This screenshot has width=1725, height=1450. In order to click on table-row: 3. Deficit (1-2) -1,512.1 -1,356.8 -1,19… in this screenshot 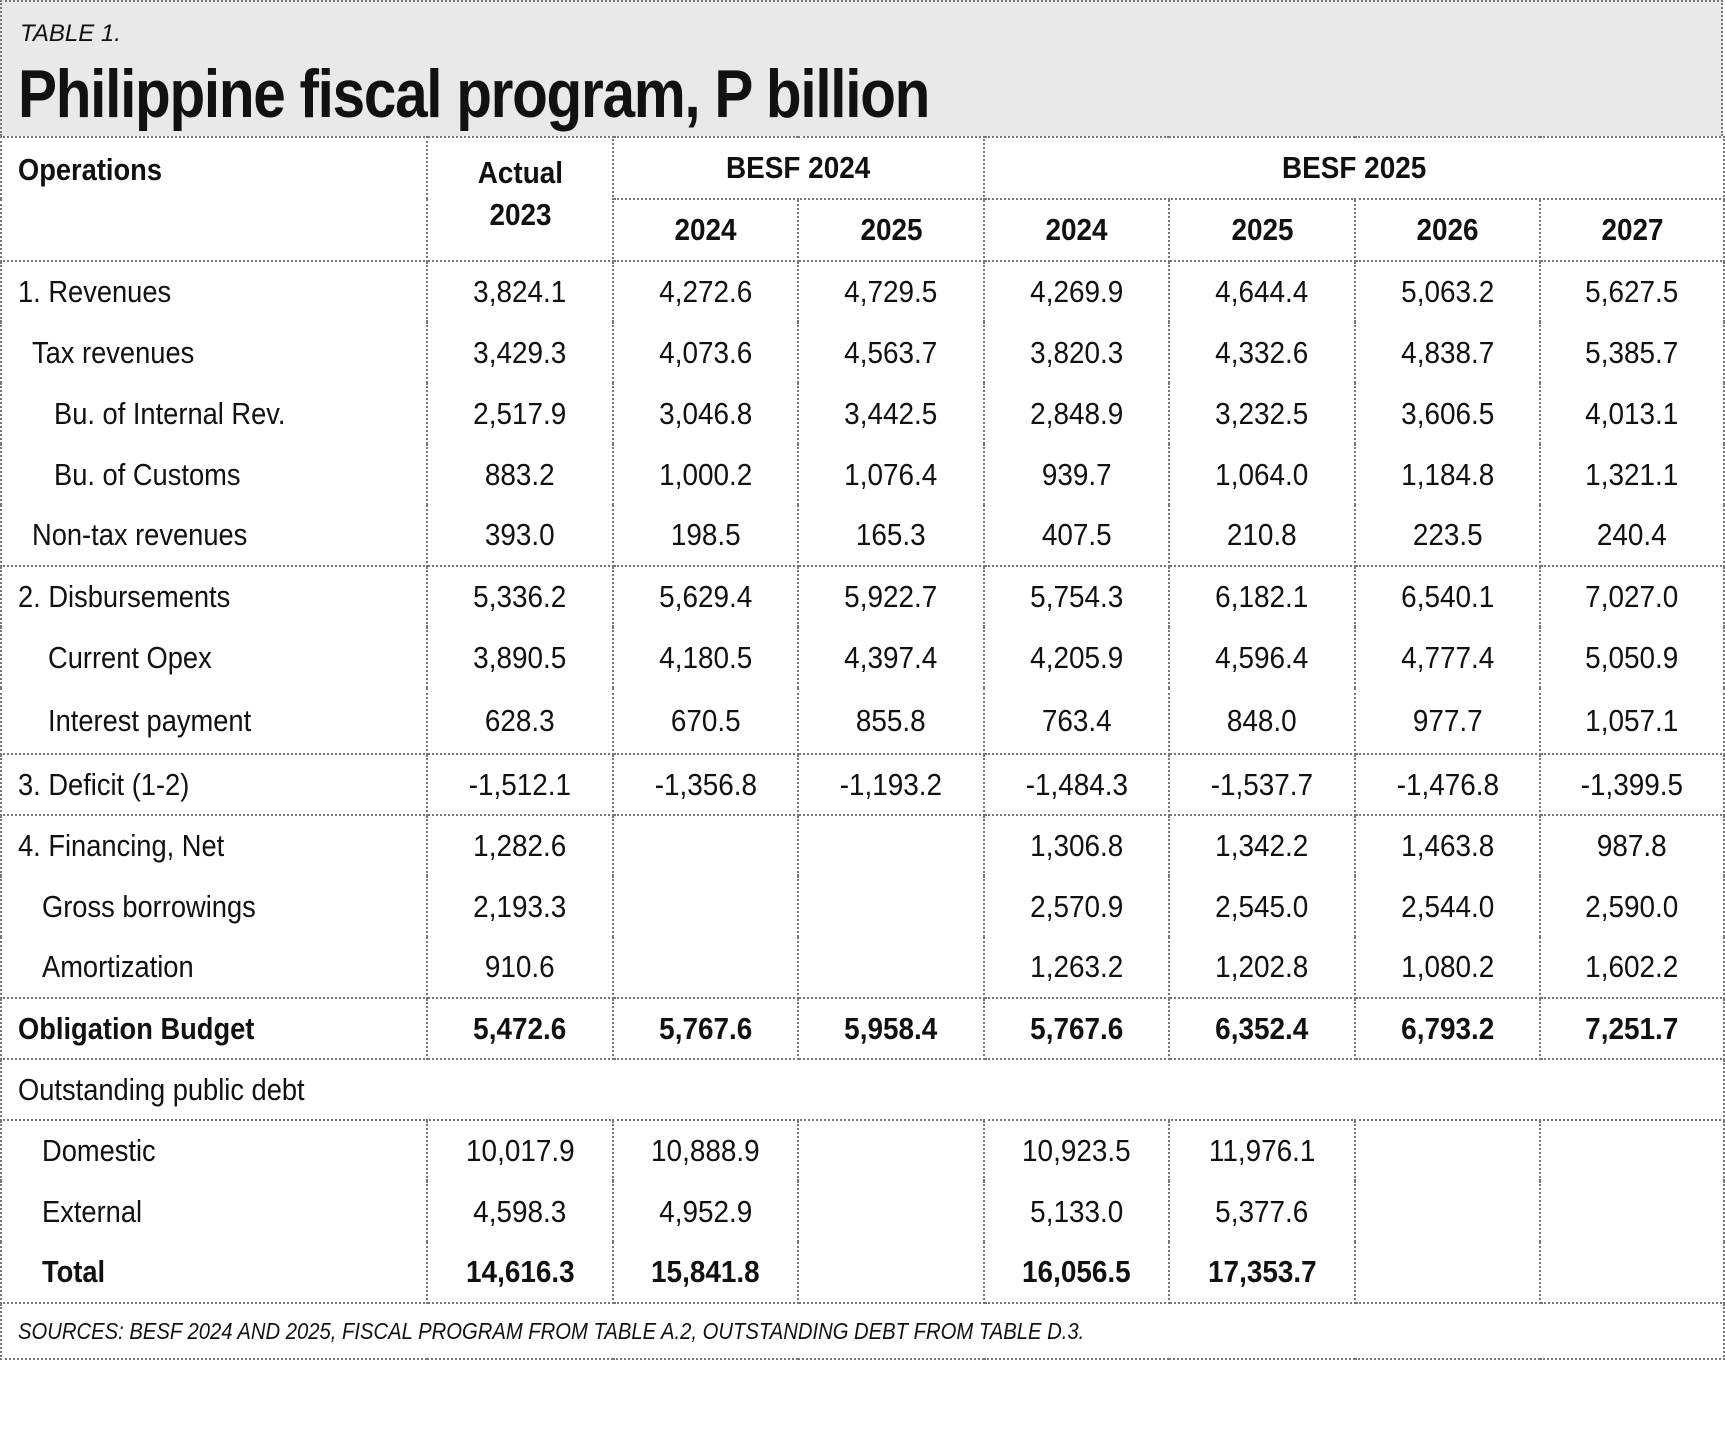, I will do `click(862, 784)`.